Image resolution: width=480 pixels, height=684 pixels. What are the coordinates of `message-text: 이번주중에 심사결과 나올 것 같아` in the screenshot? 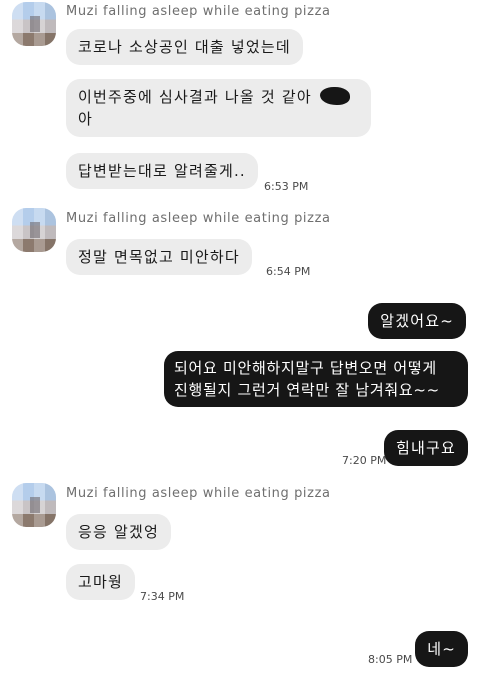 It's located at (195, 97).